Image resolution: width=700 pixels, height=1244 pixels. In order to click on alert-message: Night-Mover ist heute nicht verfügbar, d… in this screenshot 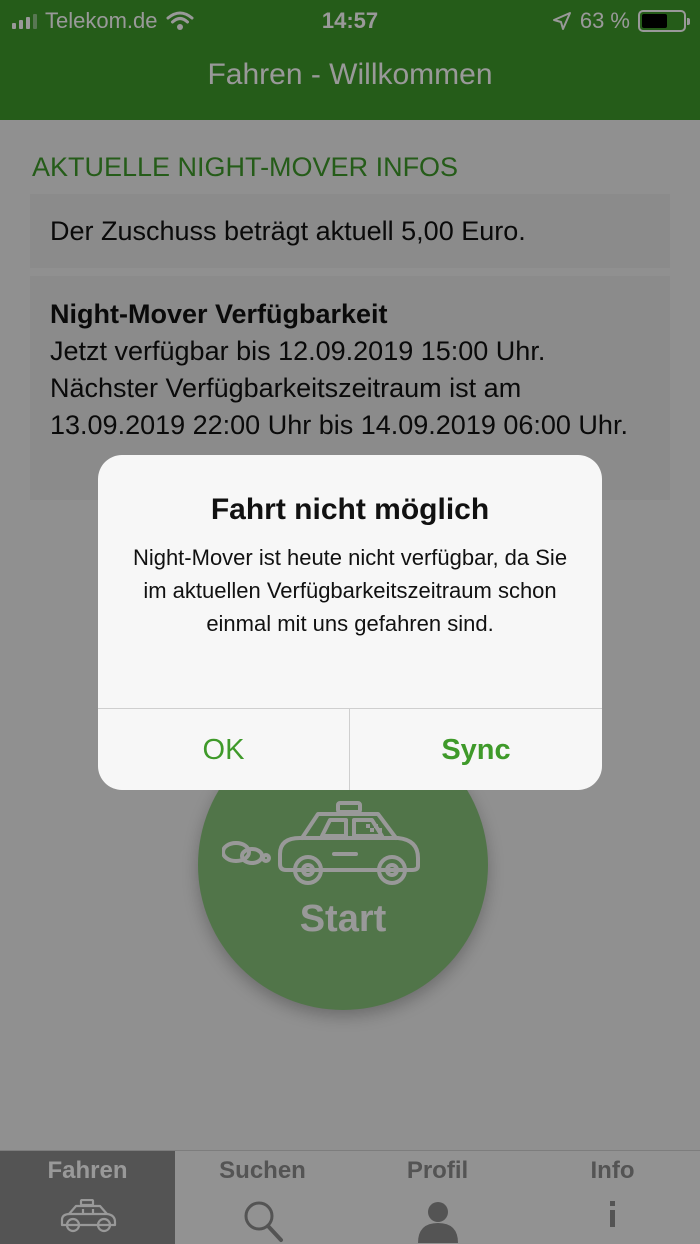, I will do `click(350, 590)`.